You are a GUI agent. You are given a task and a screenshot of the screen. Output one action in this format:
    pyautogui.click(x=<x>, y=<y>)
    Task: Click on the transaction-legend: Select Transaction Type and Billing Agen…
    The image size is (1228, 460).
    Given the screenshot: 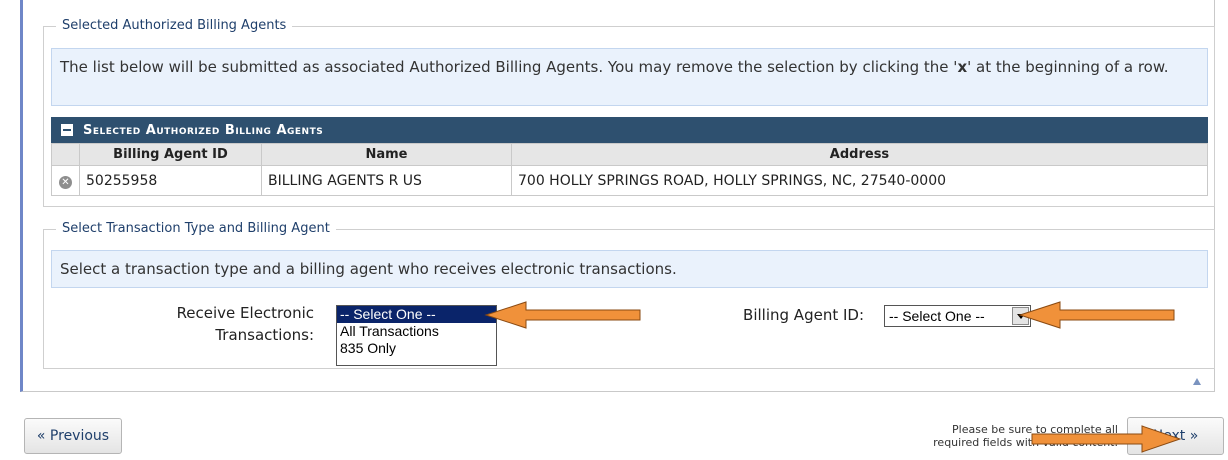 What is the action you would take?
    pyautogui.click(x=196, y=228)
    